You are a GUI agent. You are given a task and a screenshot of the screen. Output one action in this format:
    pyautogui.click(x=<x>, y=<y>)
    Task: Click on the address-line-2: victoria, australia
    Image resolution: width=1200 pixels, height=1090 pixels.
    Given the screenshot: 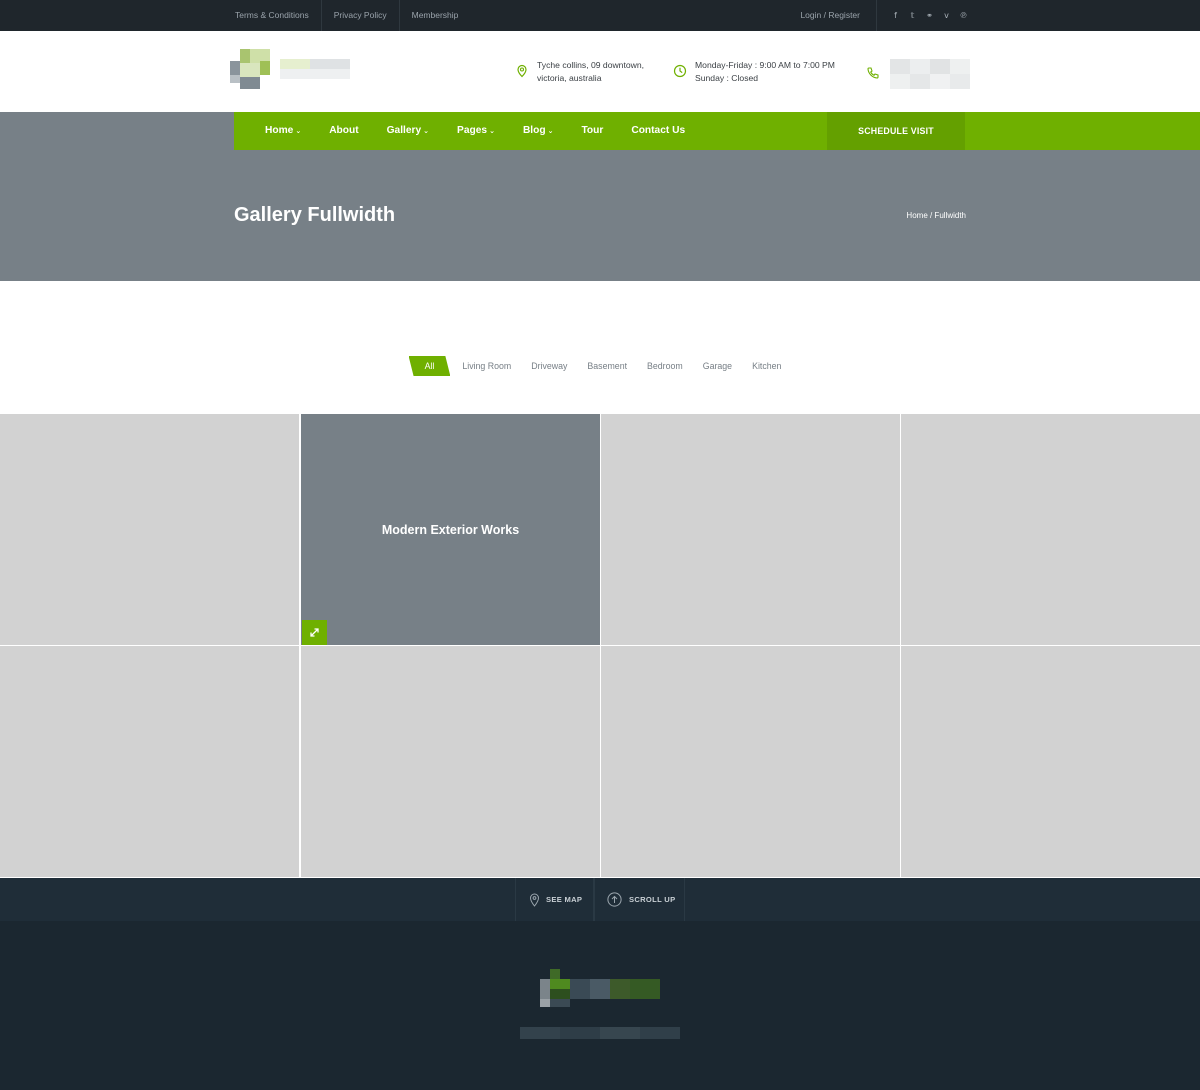 What is the action you would take?
    pyautogui.click(x=569, y=77)
    